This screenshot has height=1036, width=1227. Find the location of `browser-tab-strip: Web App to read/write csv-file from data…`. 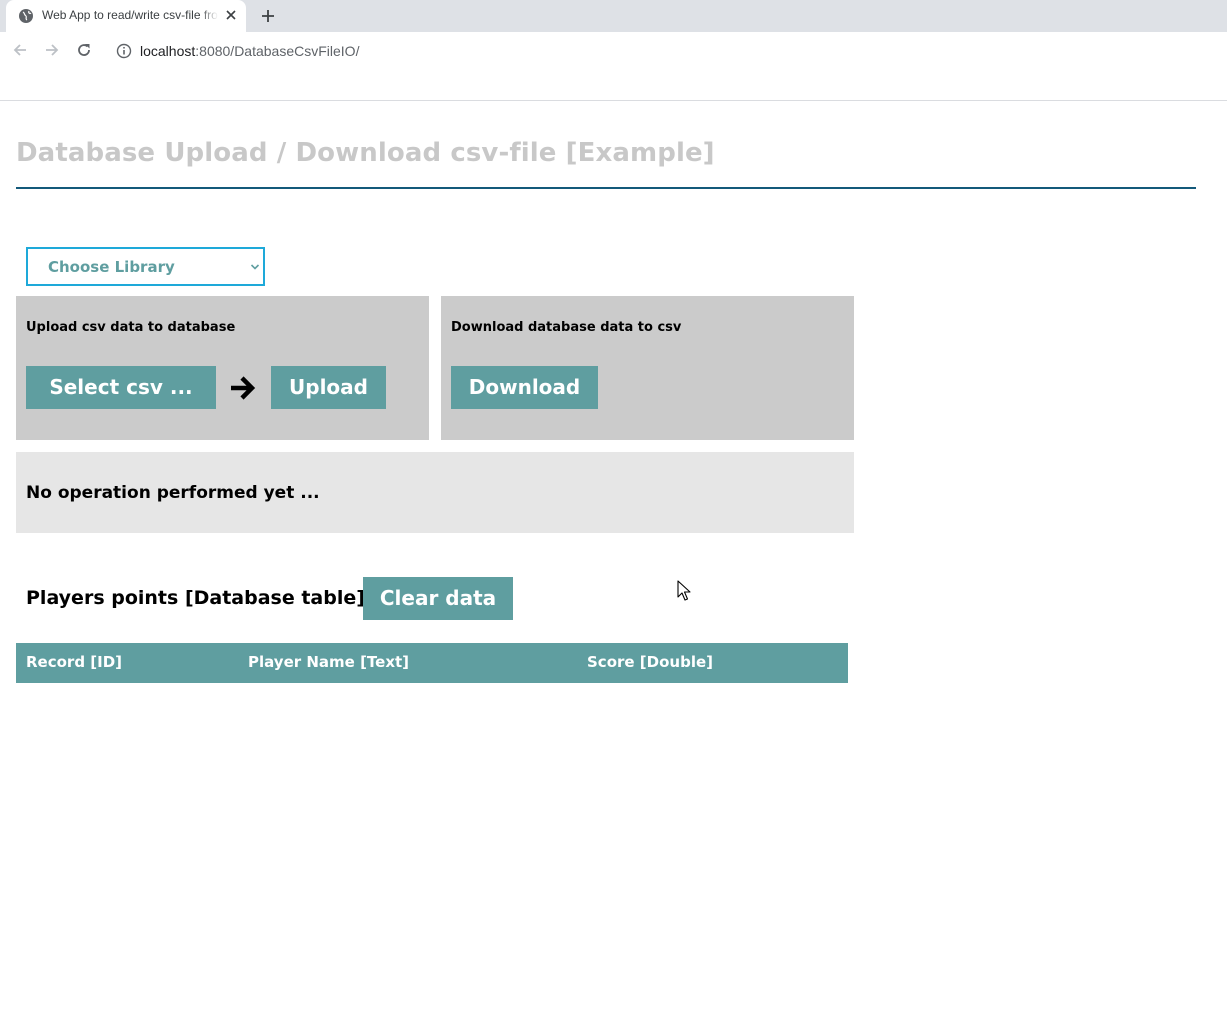

browser-tab-strip: Web App to read/write csv-file from data… is located at coordinates (613, 16).